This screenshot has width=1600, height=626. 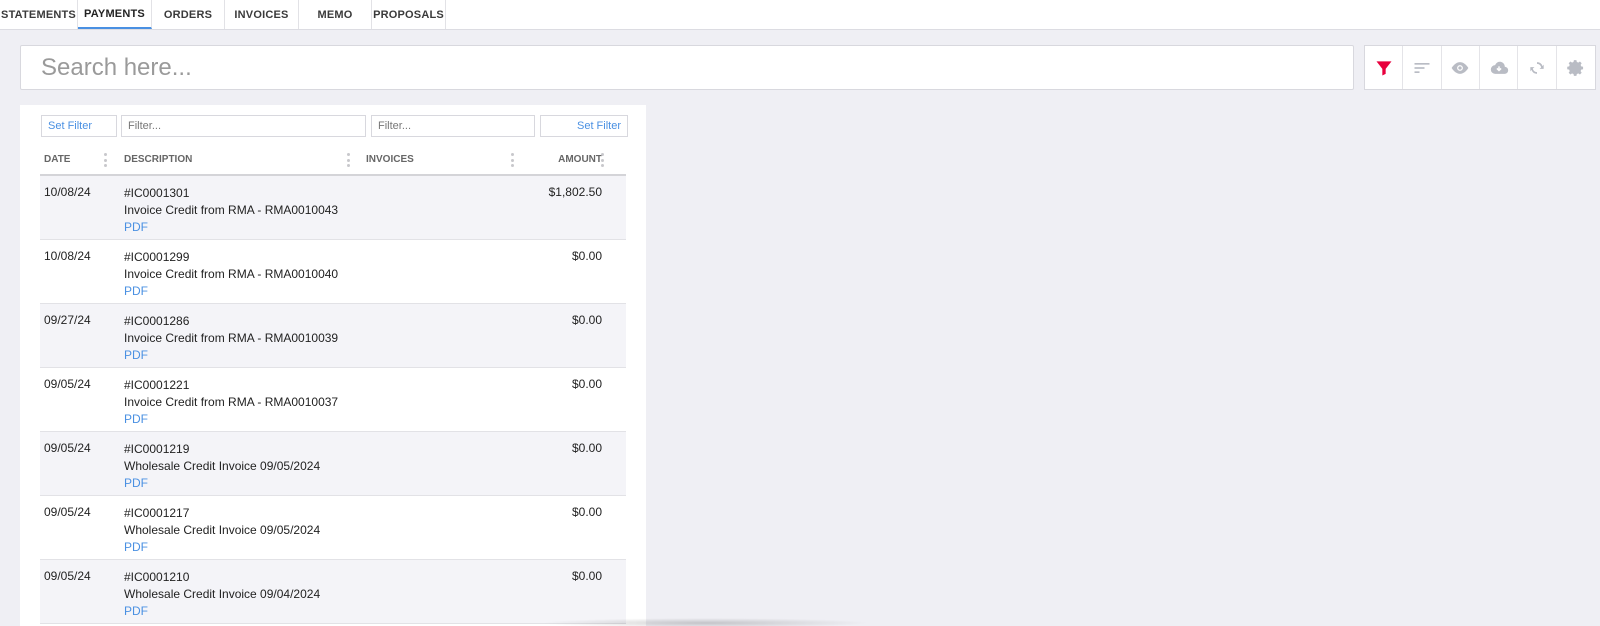 I want to click on refresh-button, so click(x=1537, y=67).